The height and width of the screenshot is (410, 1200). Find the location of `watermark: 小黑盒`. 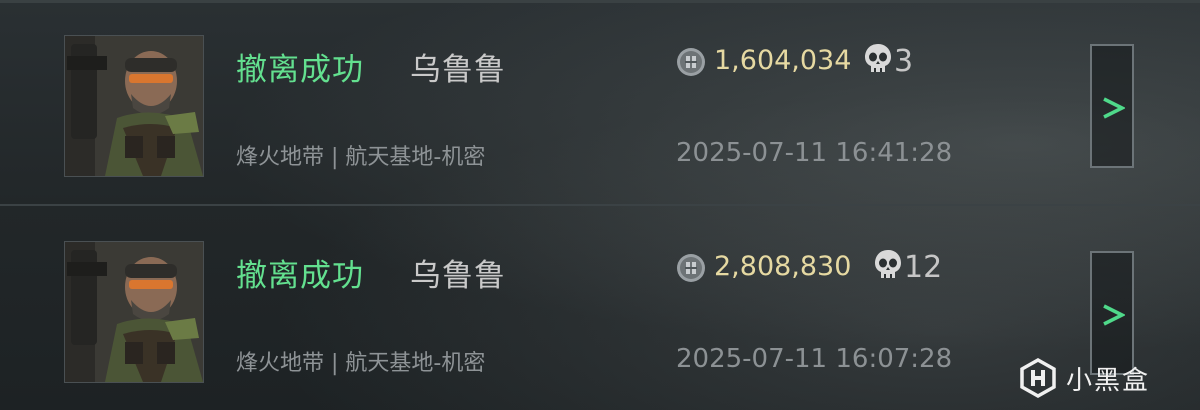

watermark: 小黑盒 is located at coordinates (1084, 378).